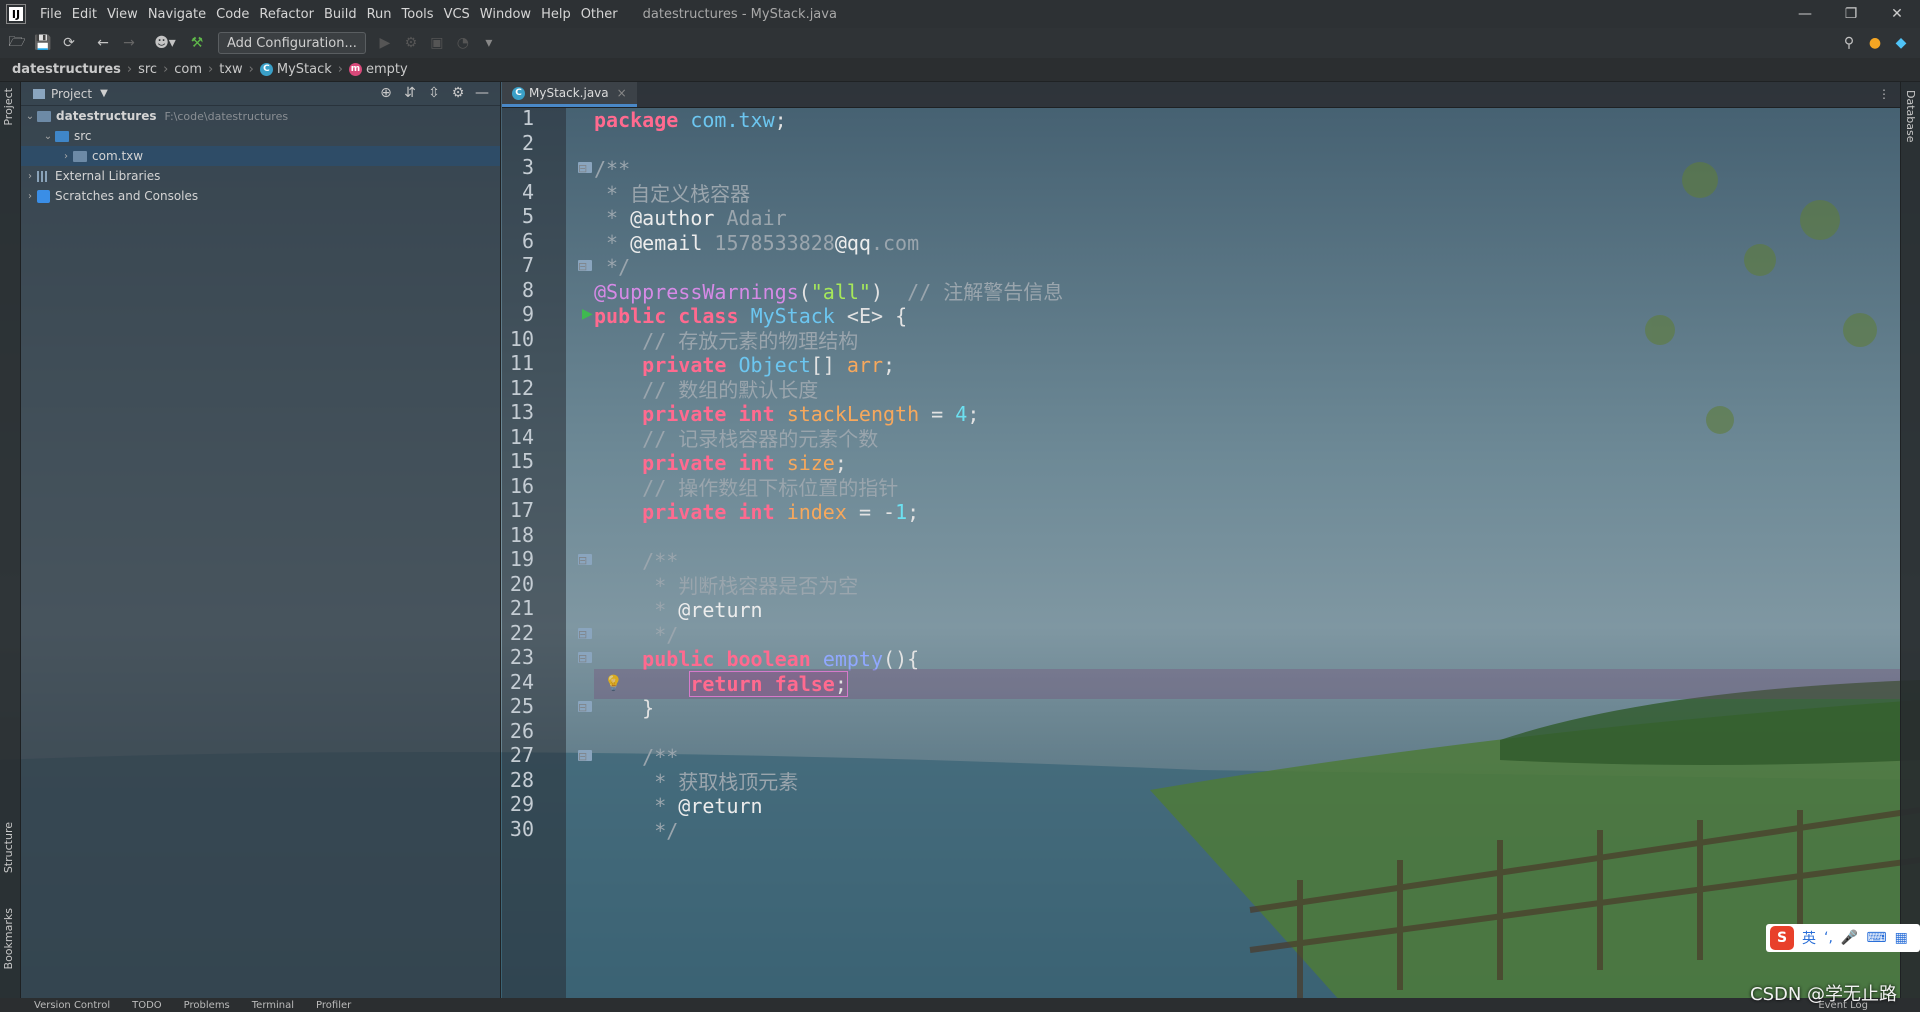 This screenshot has width=1920, height=1012. I want to click on menu-window: Window, so click(505, 14).